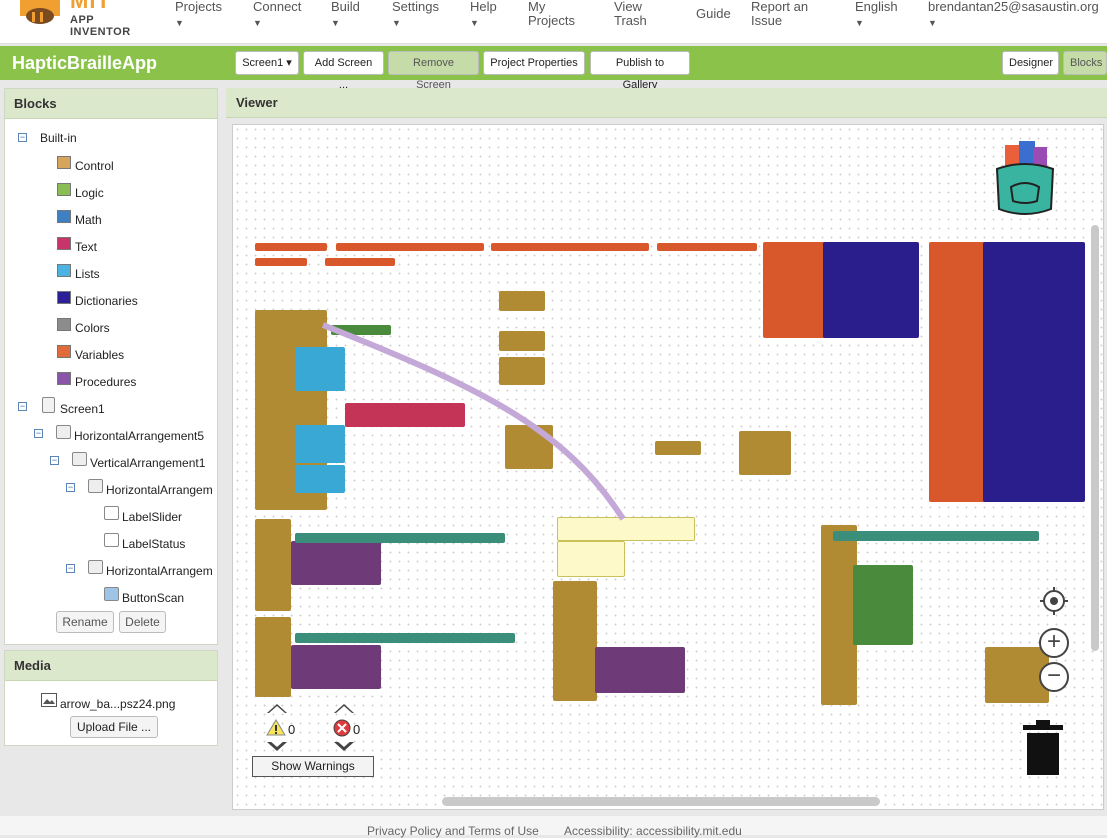 Image resolution: width=1107 pixels, height=838 pixels. I want to click on nav-my-projects: My Projects, so click(554, 14).